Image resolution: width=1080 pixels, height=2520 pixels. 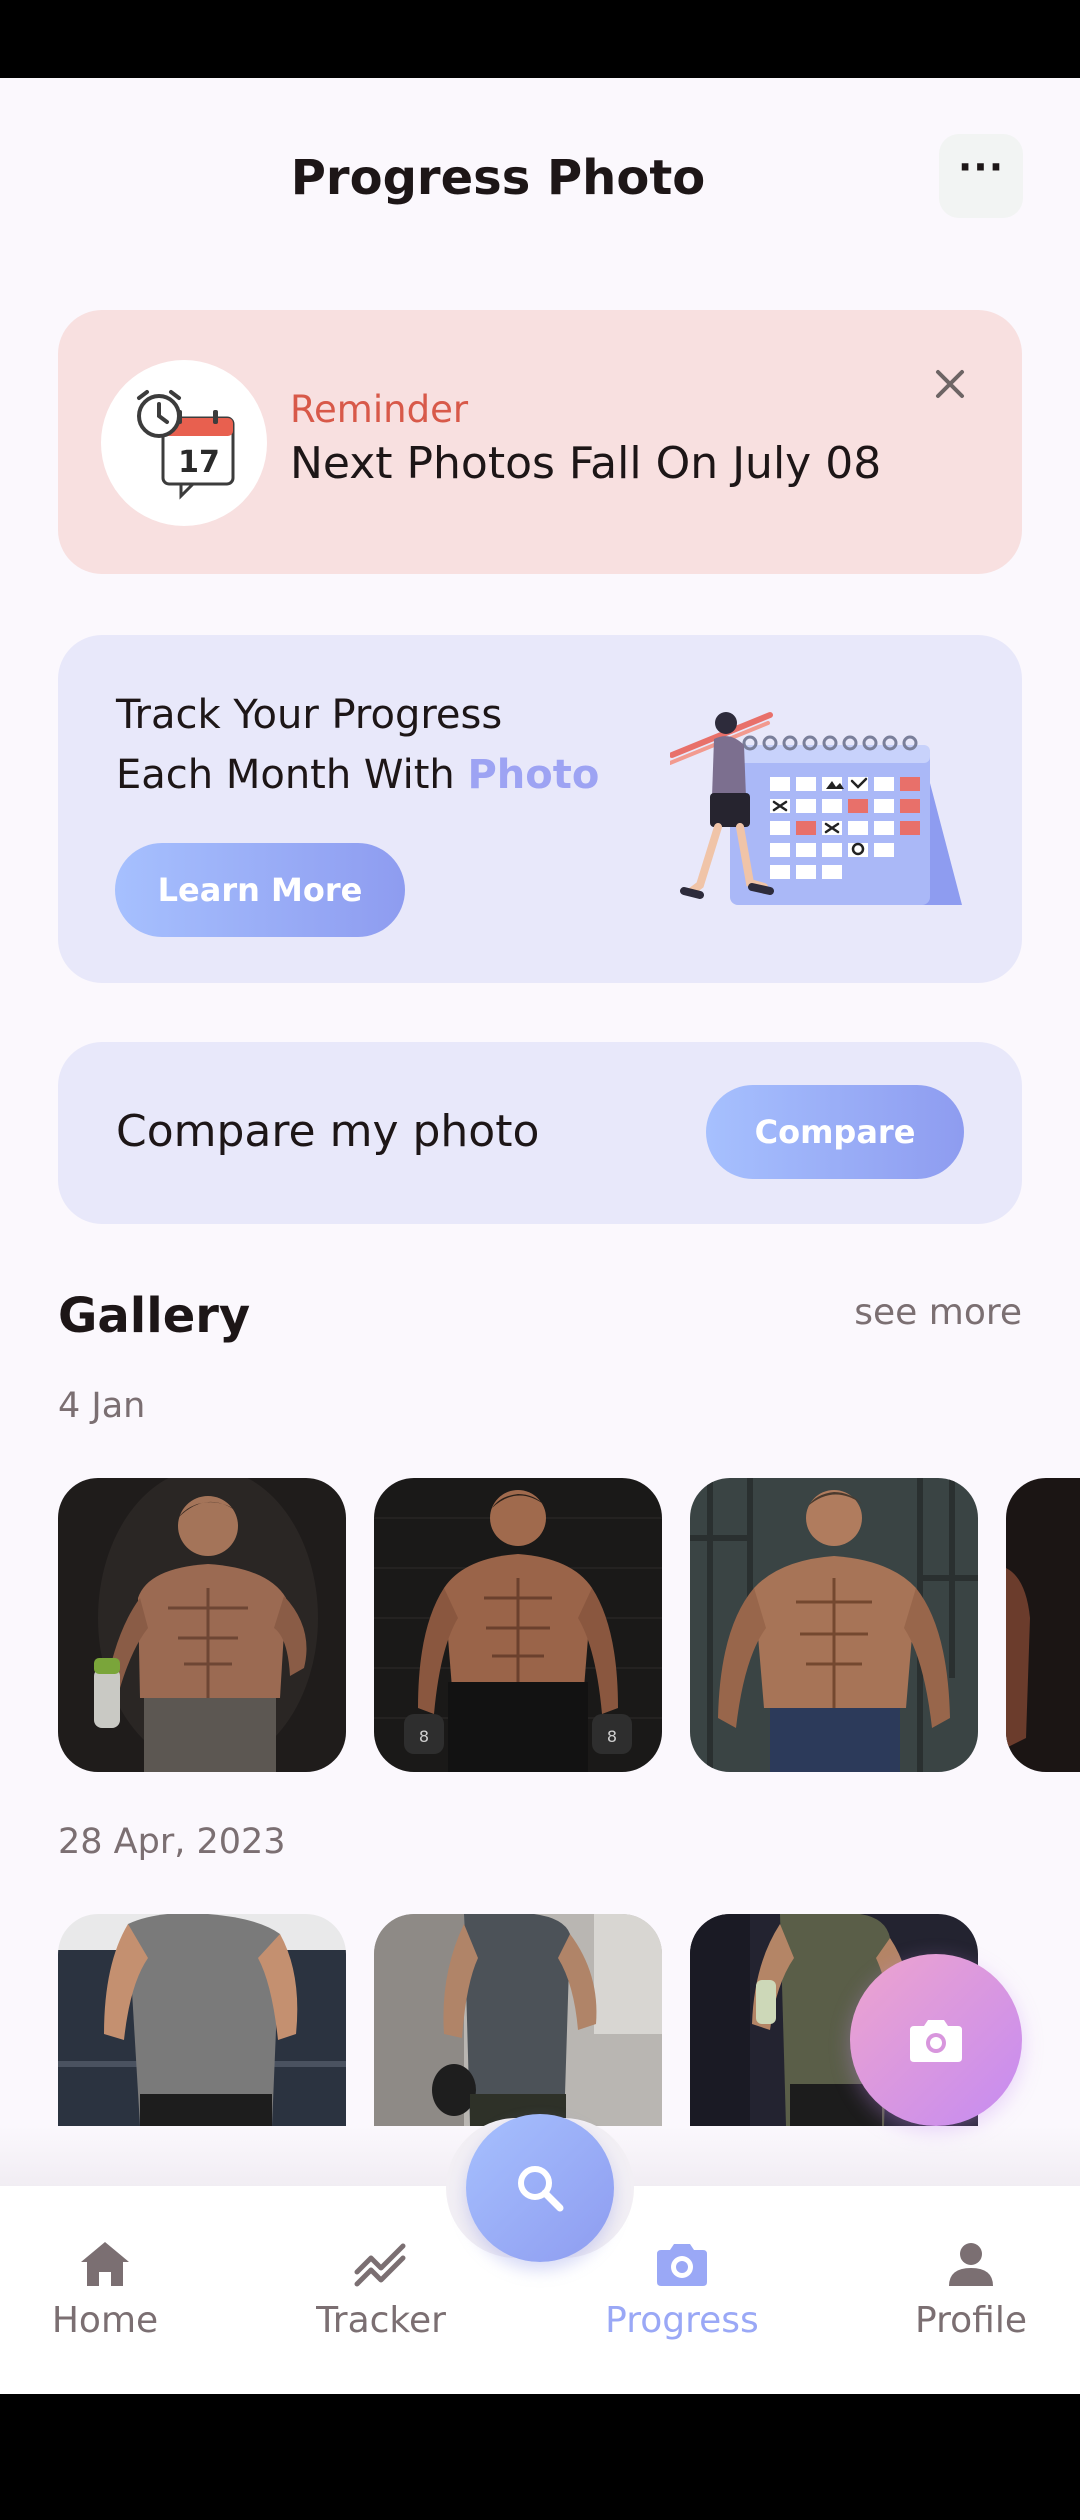 I want to click on page-title: Progress Photo, so click(x=498, y=178).